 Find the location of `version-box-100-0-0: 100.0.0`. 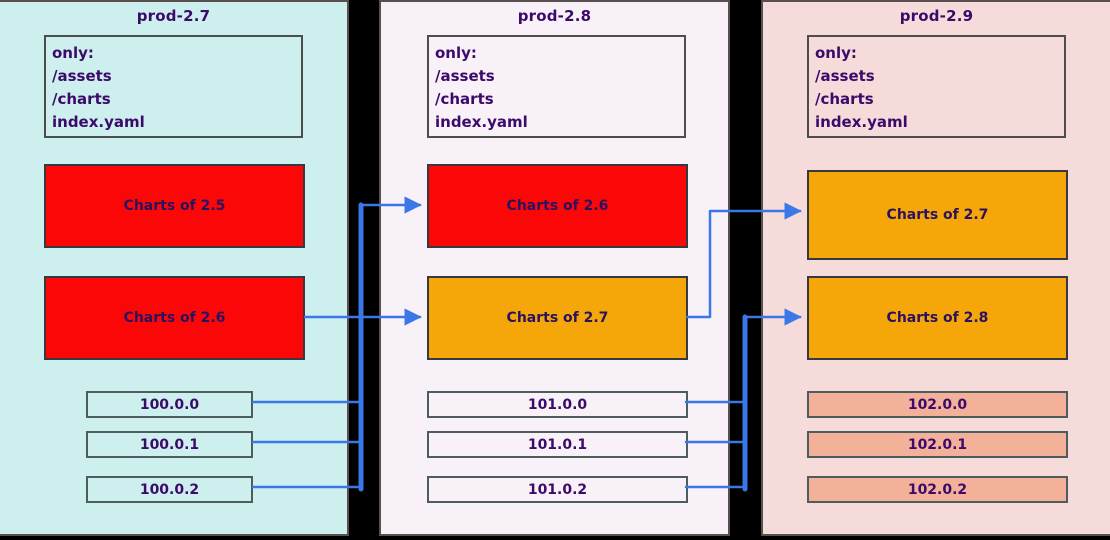

version-box-100-0-0: 100.0.0 is located at coordinates (169, 404).